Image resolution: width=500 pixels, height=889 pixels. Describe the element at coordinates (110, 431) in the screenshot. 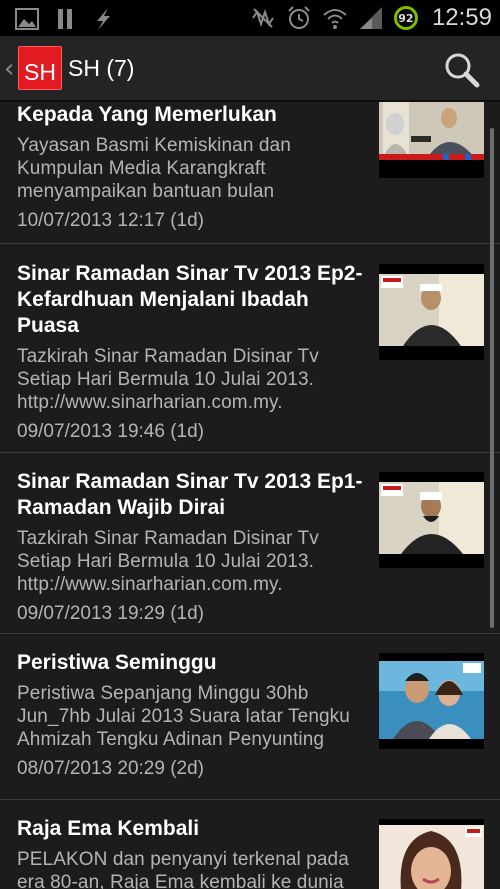

I see `article-date: 09/07/2013 19:46 (1d)` at that location.